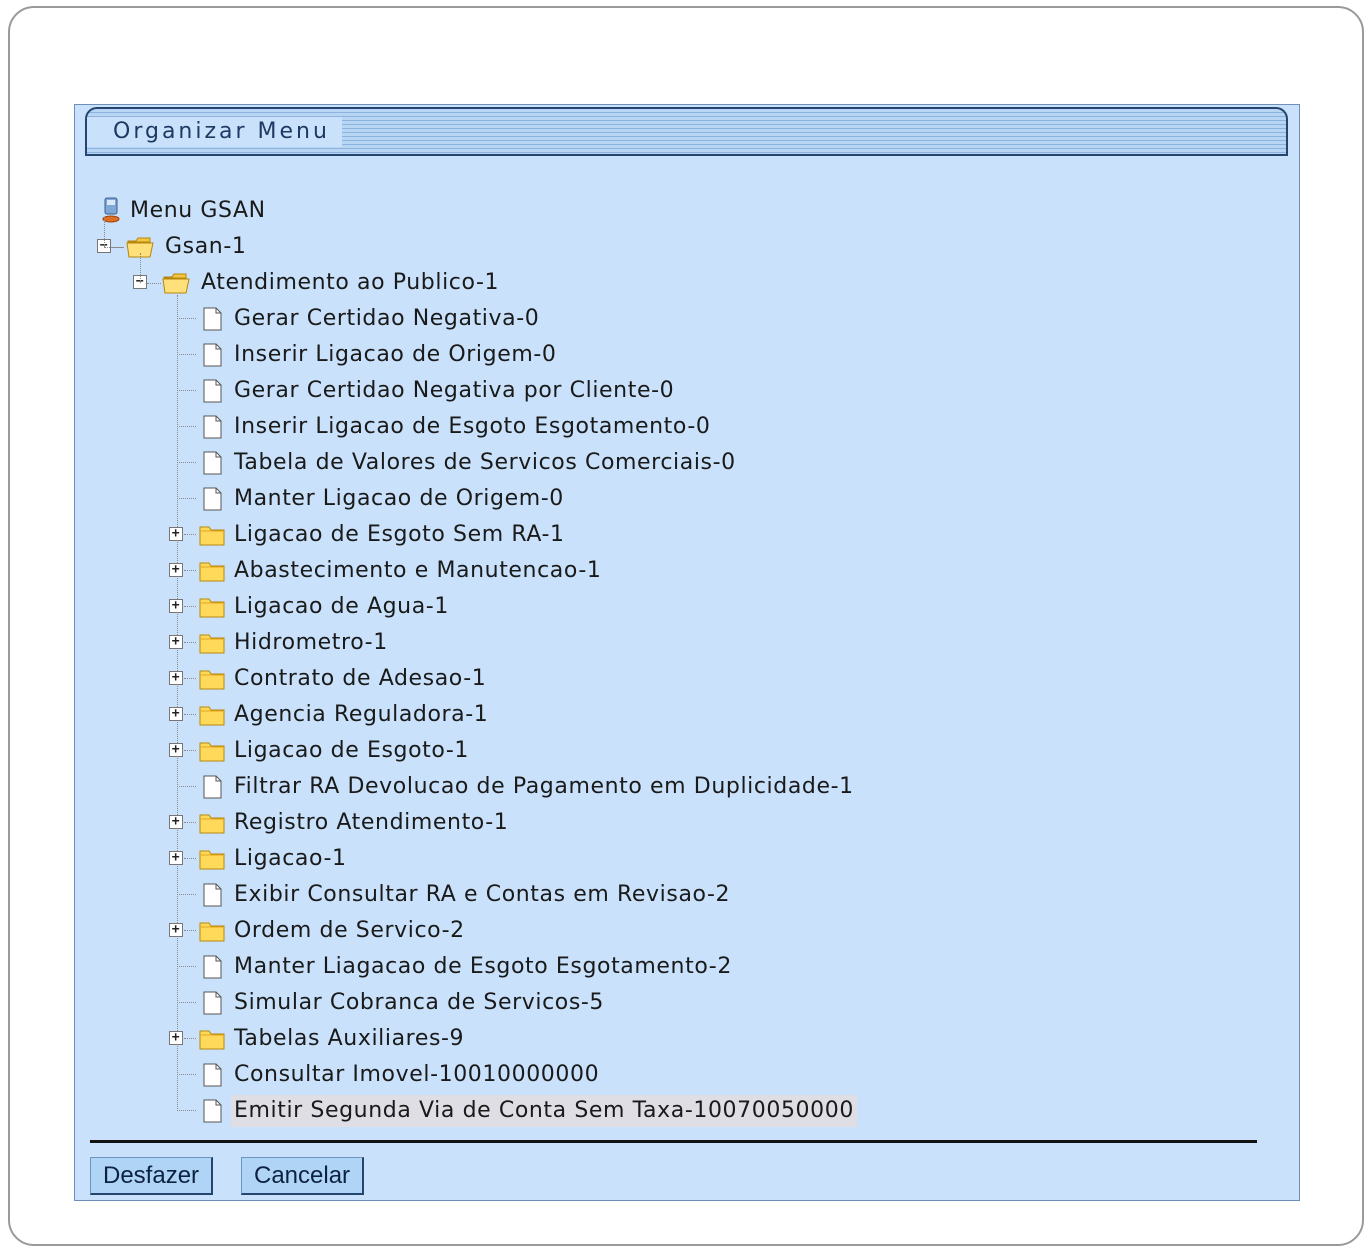 This screenshot has width=1368, height=1246. I want to click on panel-header: Organizar Menu, so click(686, 131).